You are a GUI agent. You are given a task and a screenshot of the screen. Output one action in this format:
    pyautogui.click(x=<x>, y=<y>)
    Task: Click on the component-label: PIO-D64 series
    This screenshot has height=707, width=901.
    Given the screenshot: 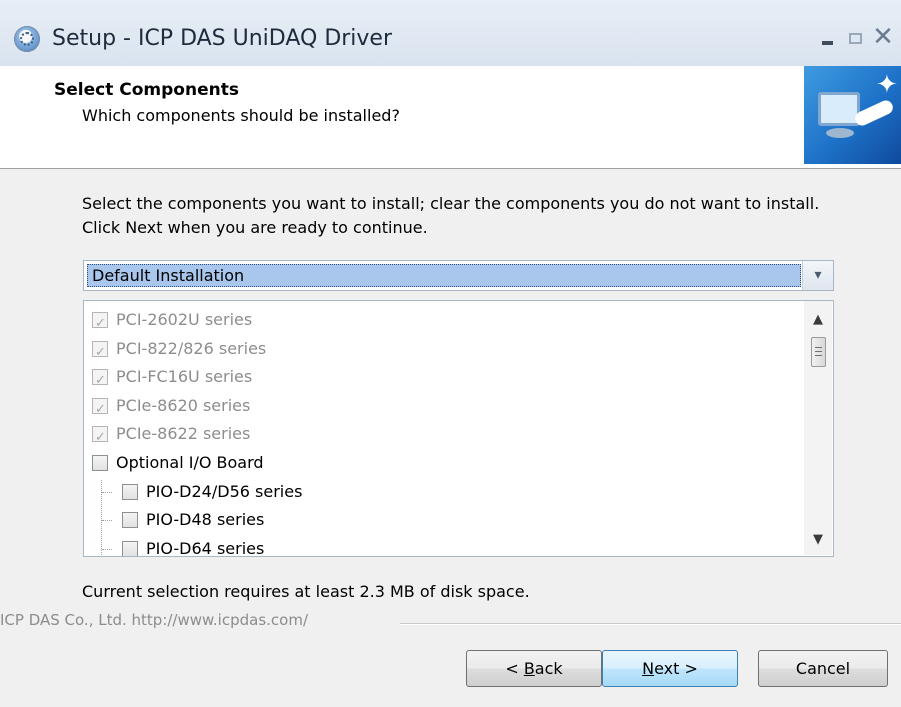 What is the action you would take?
    pyautogui.click(x=205, y=547)
    